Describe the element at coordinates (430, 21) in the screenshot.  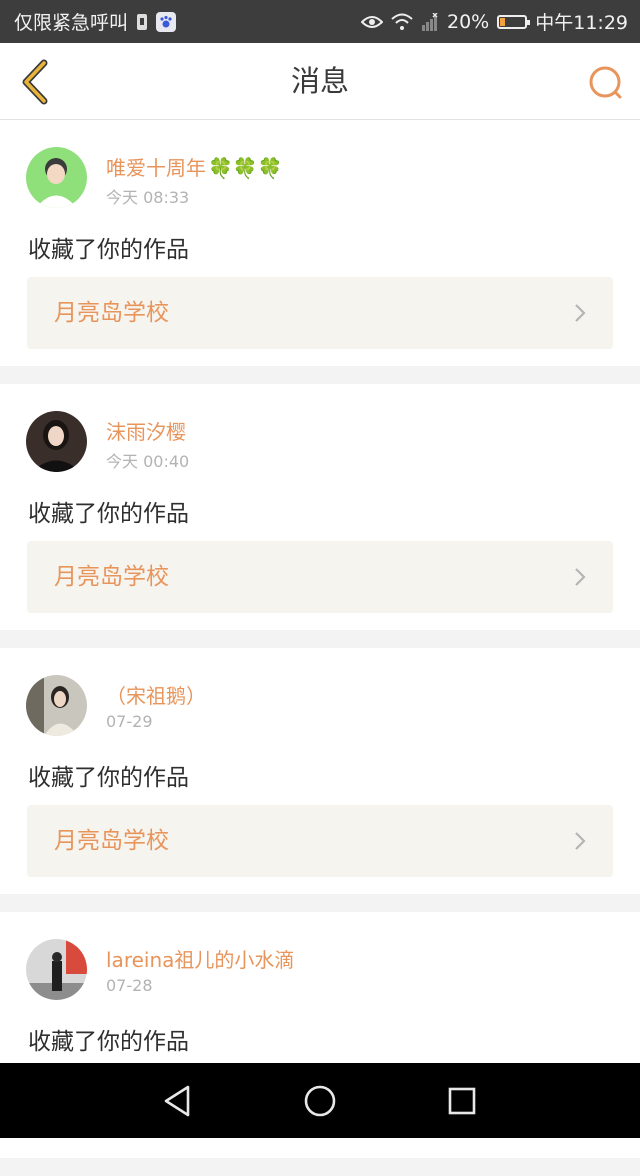
I see `signal-icon` at that location.